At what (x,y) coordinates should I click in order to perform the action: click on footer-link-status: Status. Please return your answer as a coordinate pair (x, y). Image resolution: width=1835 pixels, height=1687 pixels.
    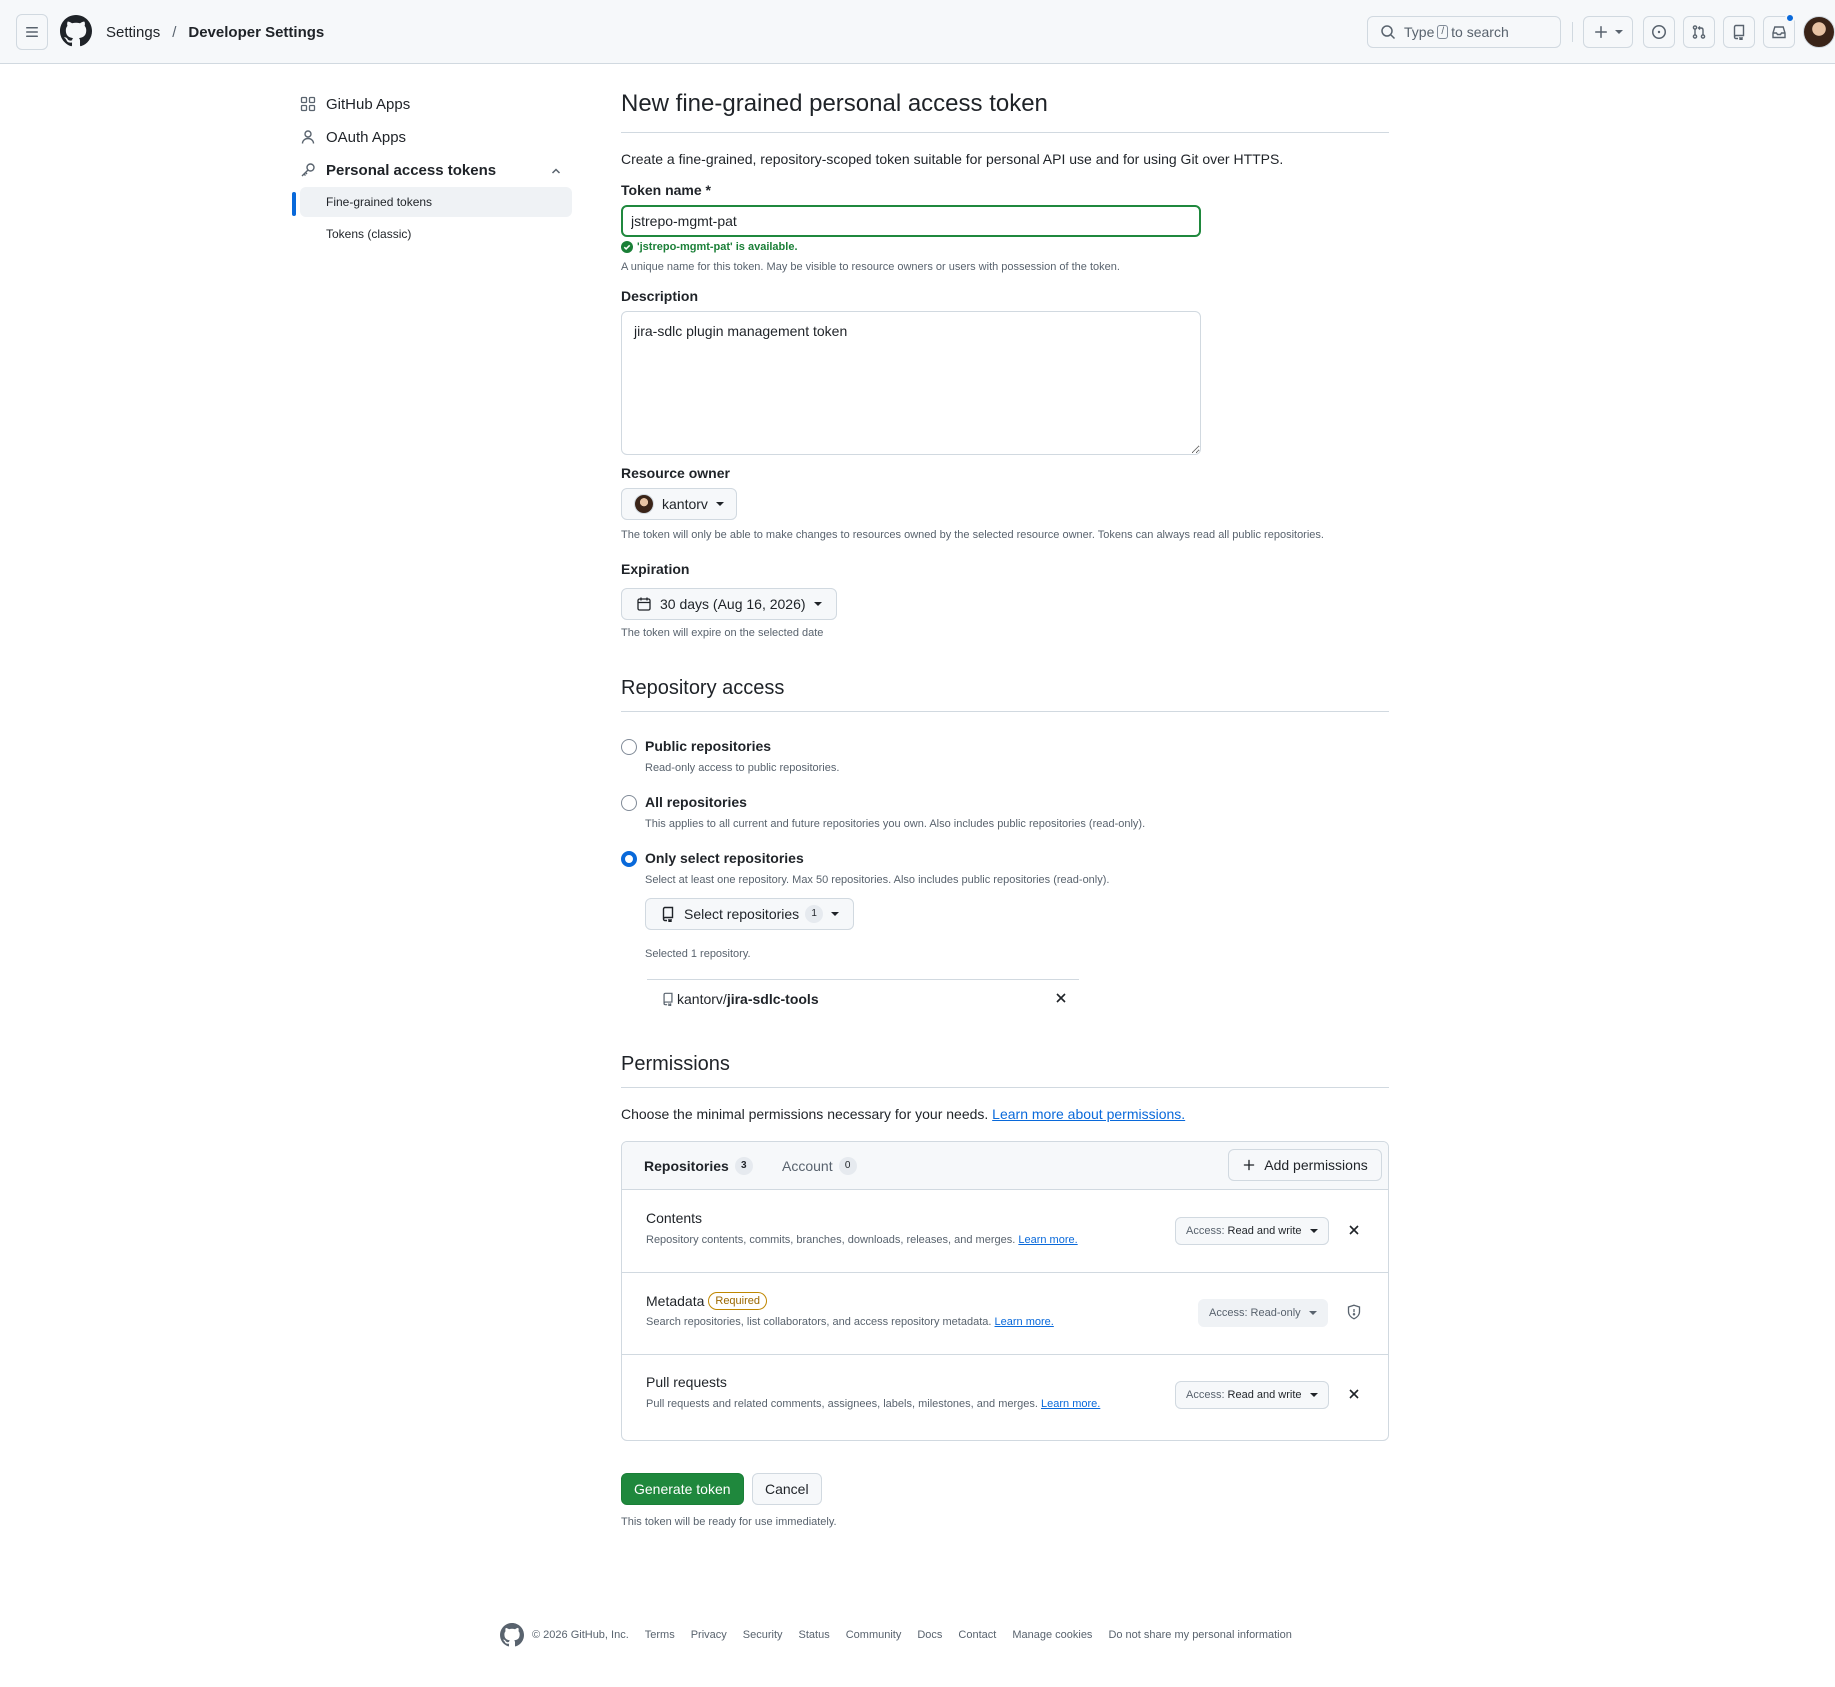
    Looking at the image, I should click on (814, 1635).